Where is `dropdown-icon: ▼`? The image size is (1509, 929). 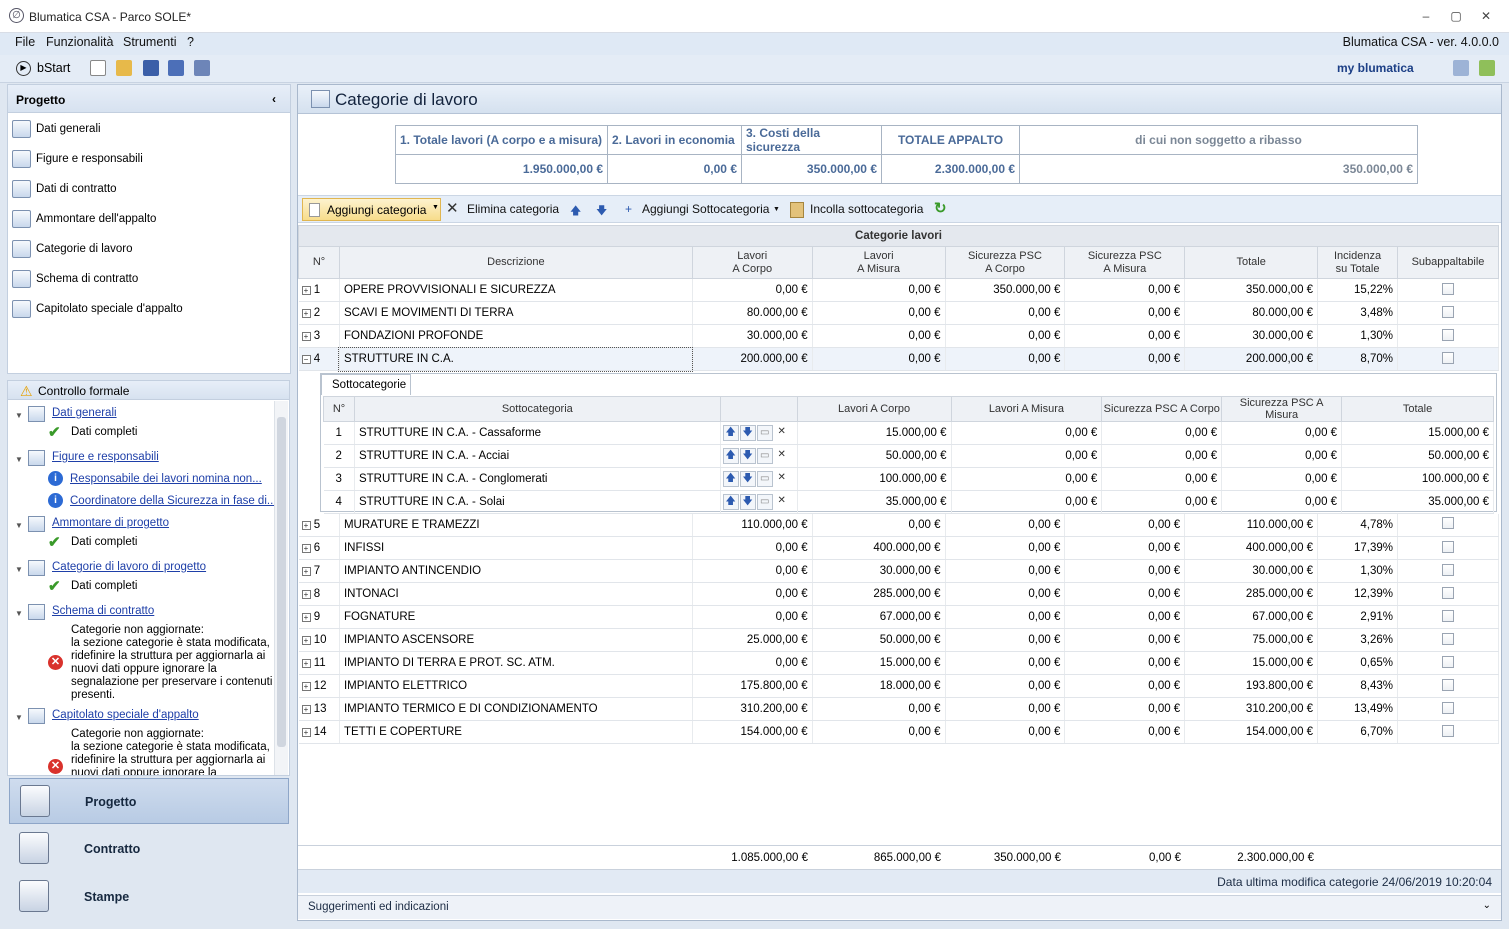
dropdown-icon: ▼ is located at coordinates (776, 209).